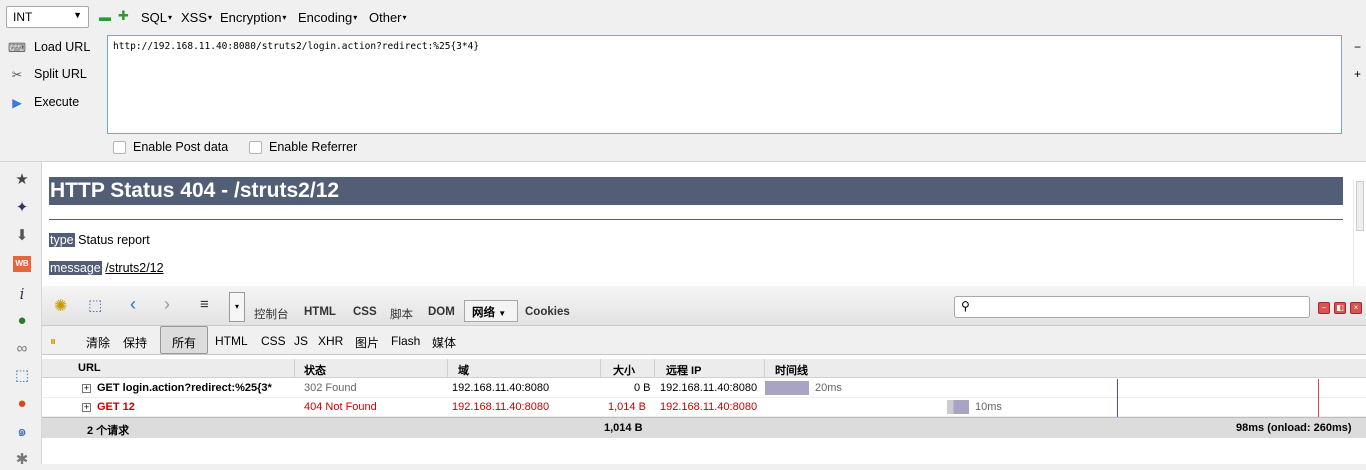  What do you see at coordinates (22, 460) in the screenshot?
I see `gear-icon: ✱` at bounding box center [22, 460].